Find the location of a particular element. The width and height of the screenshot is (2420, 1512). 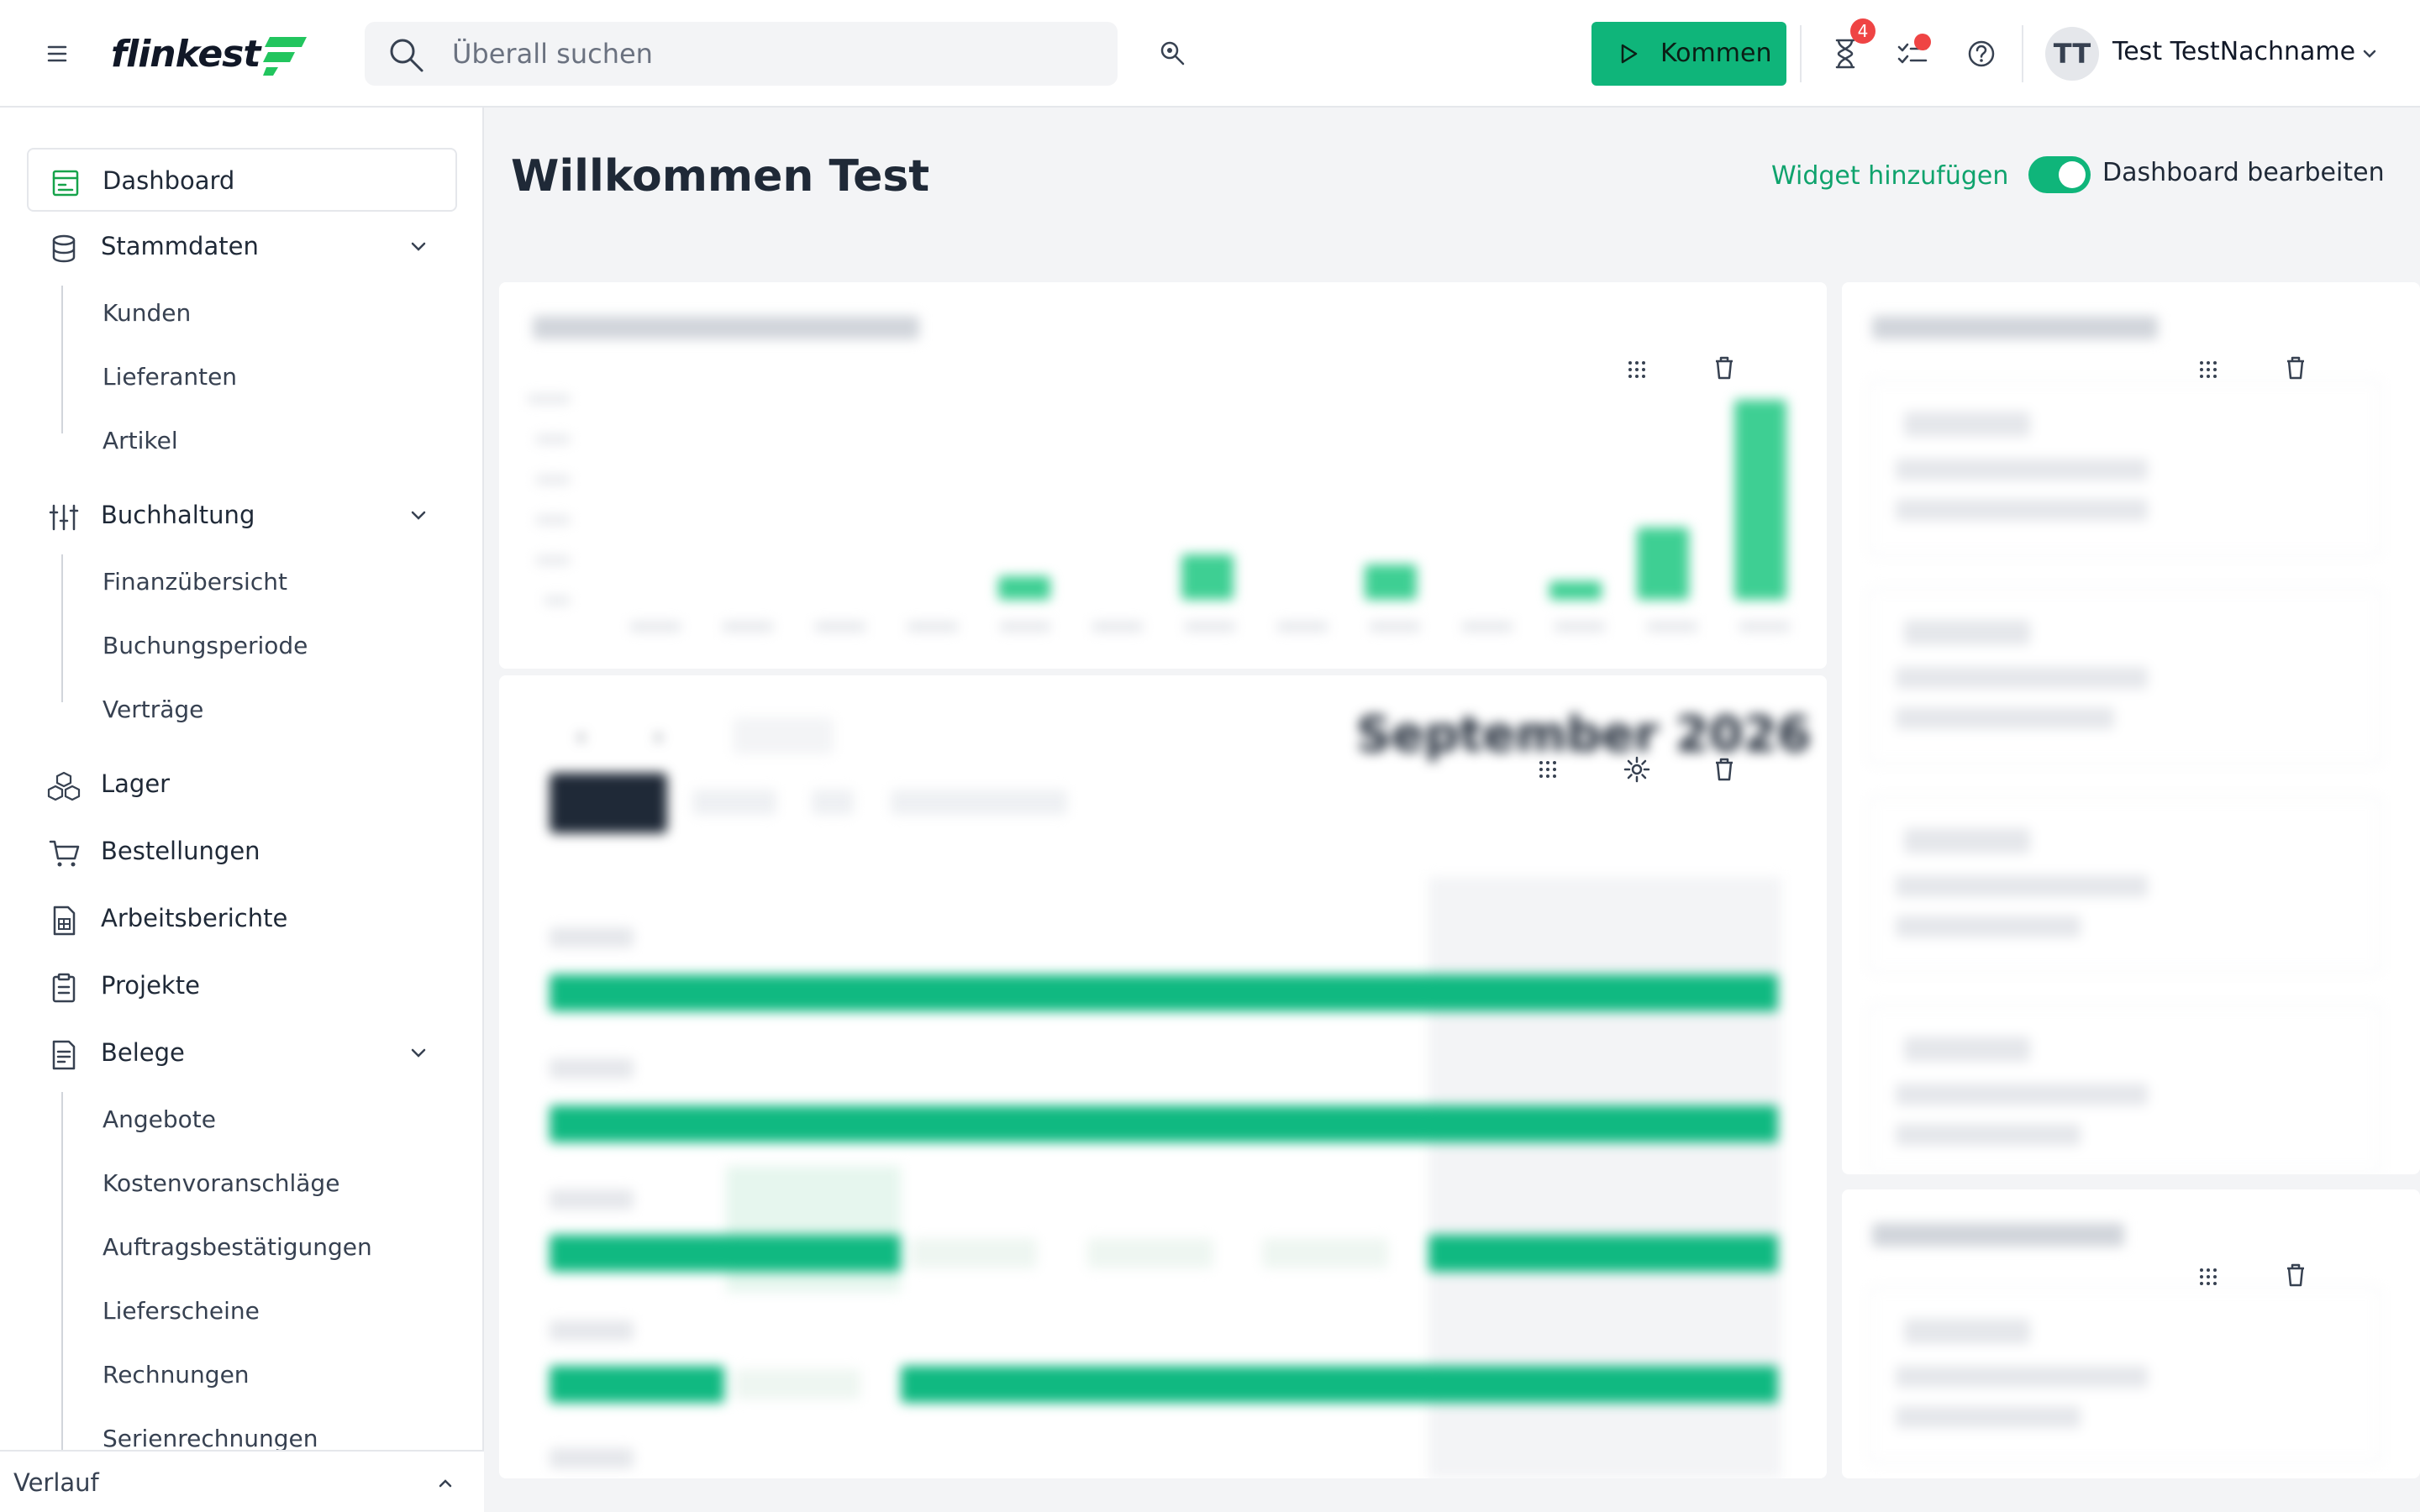

next-month-button: › is located at coordinates (658, 736).